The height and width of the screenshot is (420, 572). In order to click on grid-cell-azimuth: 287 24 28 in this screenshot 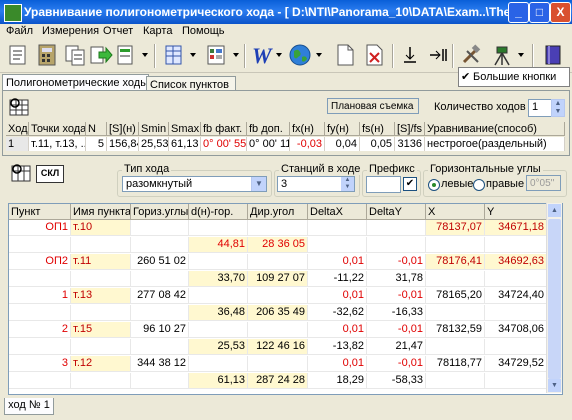, I will do `click(278, 381)`.